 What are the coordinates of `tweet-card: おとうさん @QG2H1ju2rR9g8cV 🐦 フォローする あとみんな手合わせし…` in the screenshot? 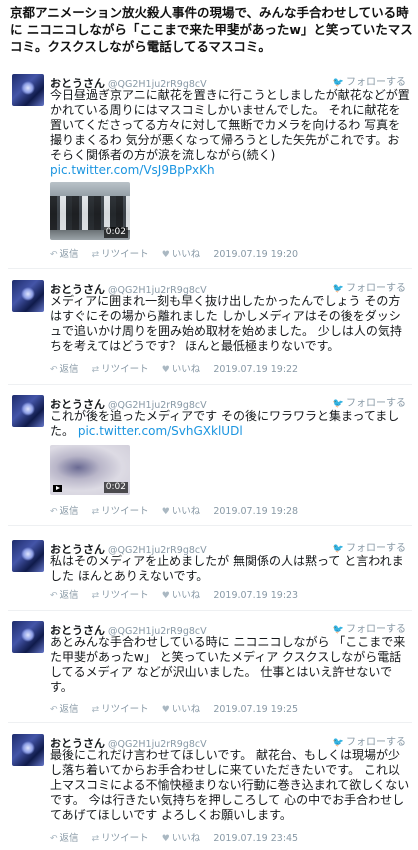 It's located at (210, 667).